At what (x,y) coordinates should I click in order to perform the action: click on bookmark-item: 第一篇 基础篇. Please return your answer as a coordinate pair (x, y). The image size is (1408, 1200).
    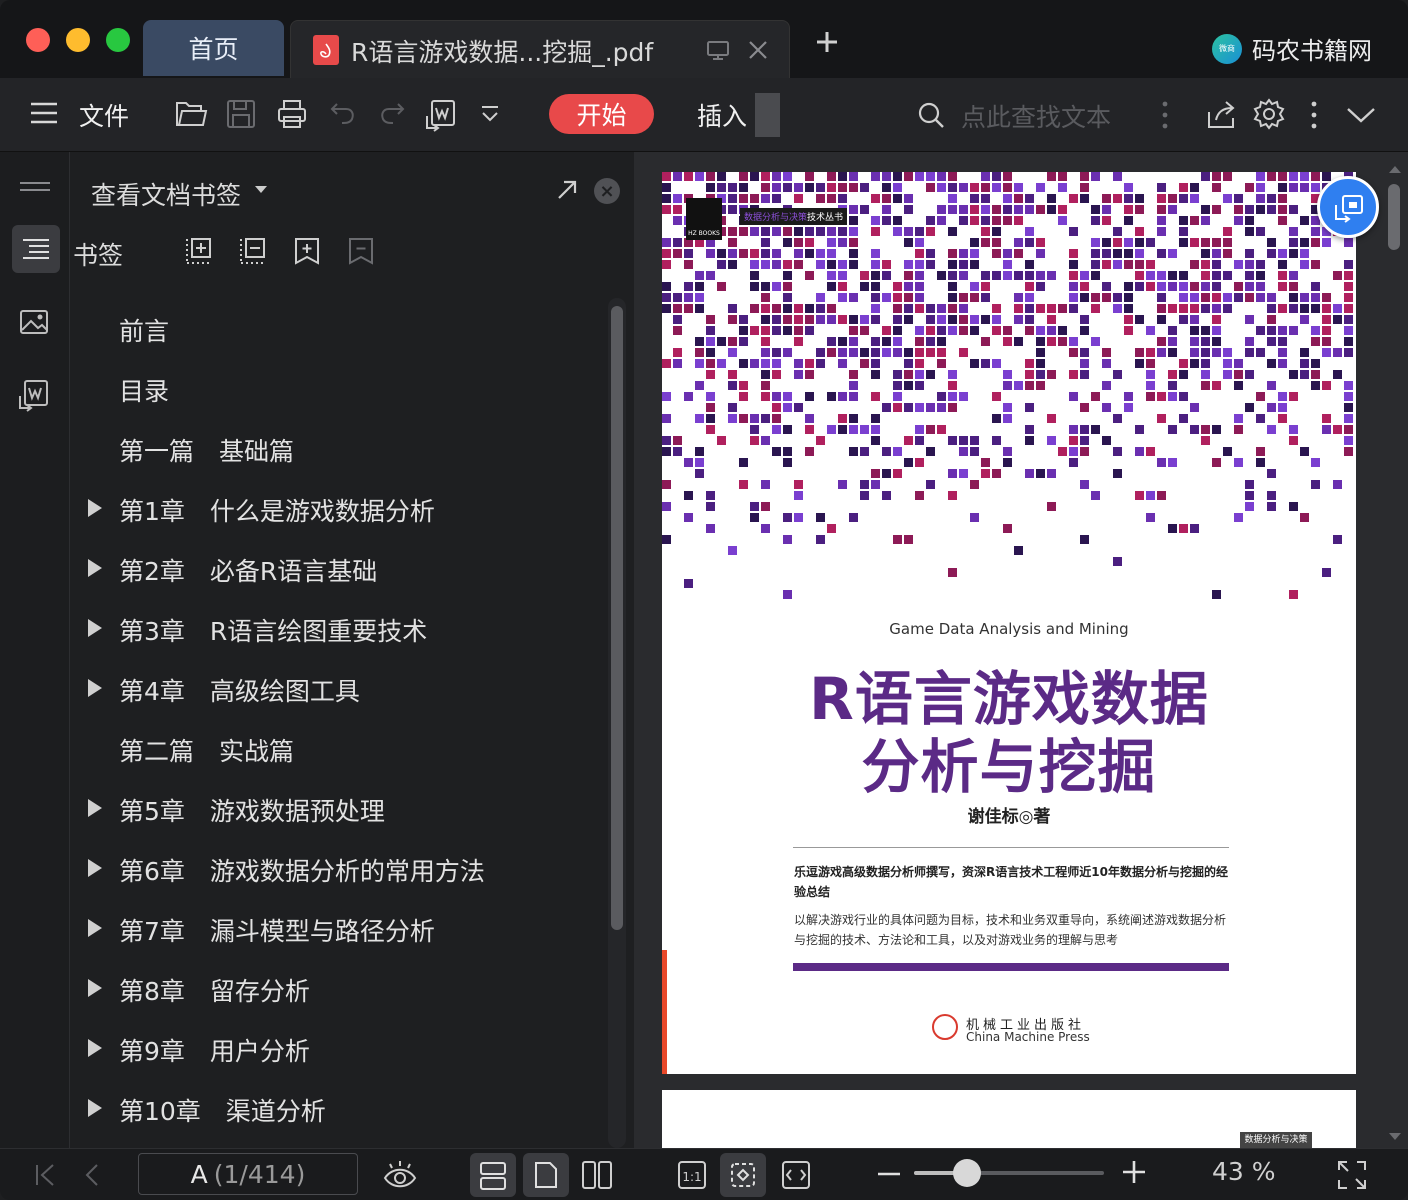
    Looking at the image, I should click on (336, 448).